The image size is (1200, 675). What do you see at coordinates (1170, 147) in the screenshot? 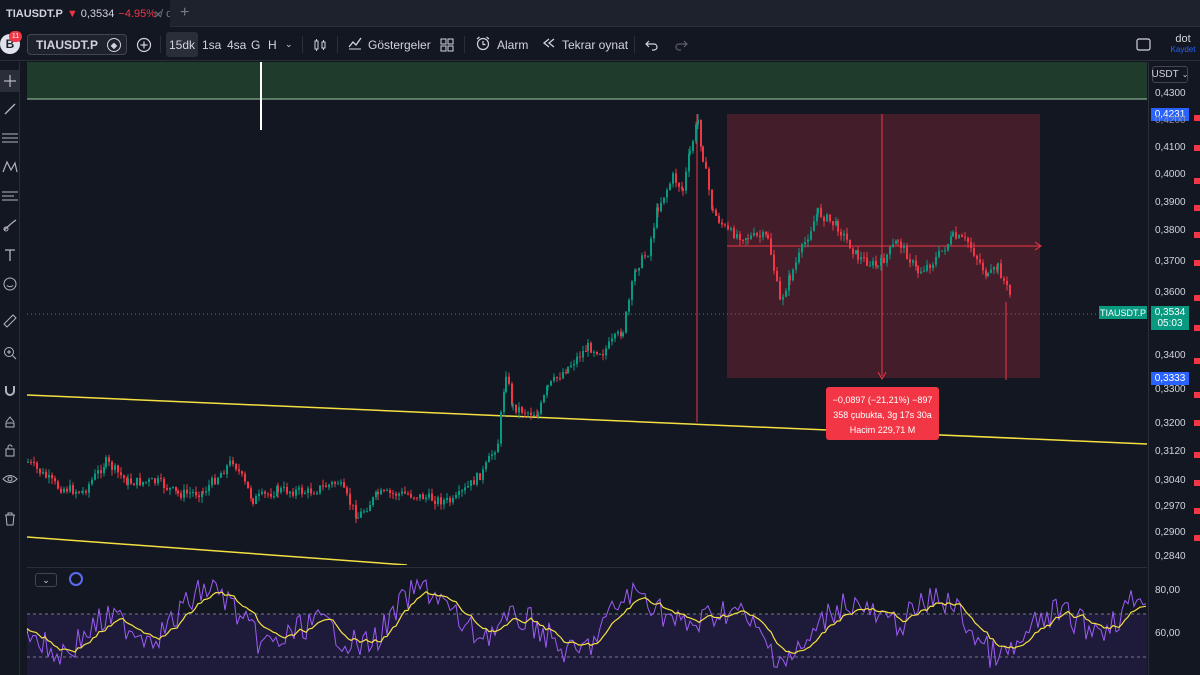
I see `price-tick: 0,4100` at bounding box center [1170, 147].